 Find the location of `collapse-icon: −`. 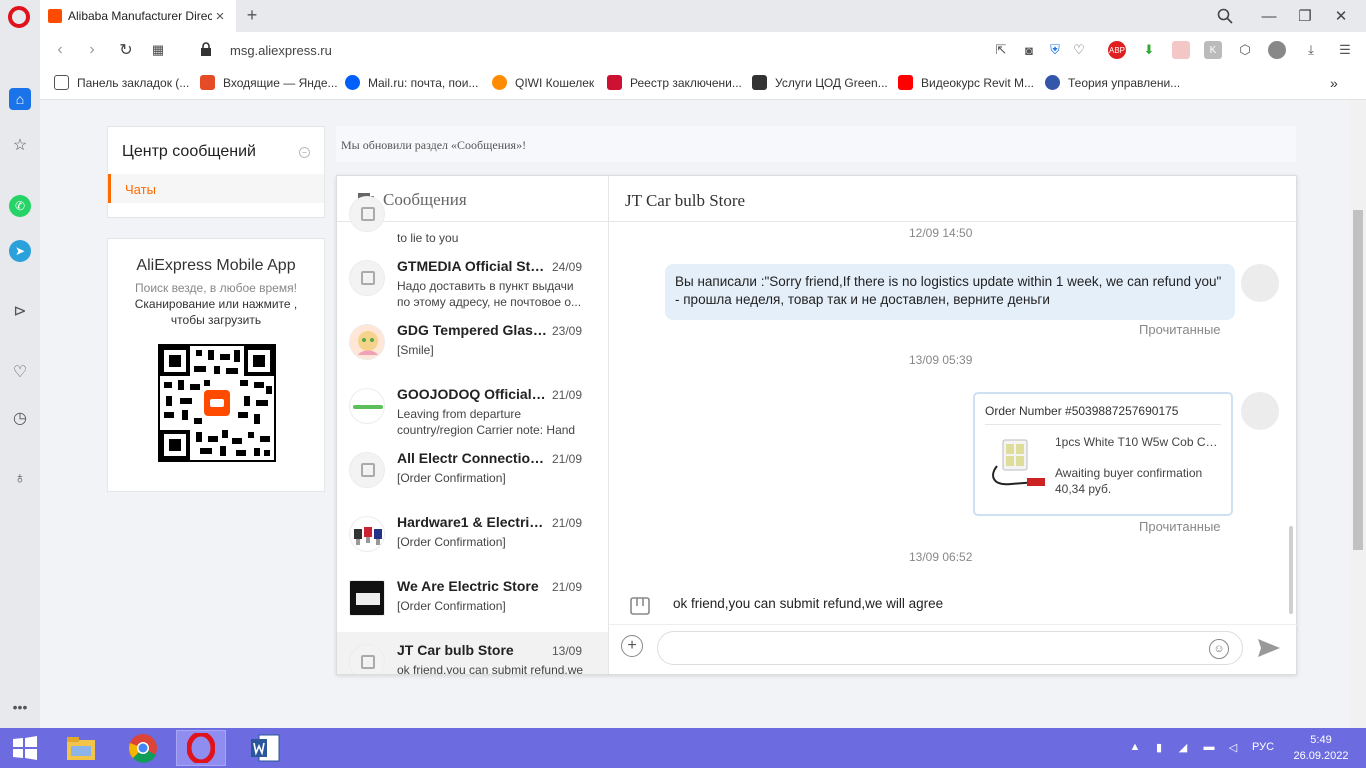

collapse-icon: − is located at coordinates (304, 152).